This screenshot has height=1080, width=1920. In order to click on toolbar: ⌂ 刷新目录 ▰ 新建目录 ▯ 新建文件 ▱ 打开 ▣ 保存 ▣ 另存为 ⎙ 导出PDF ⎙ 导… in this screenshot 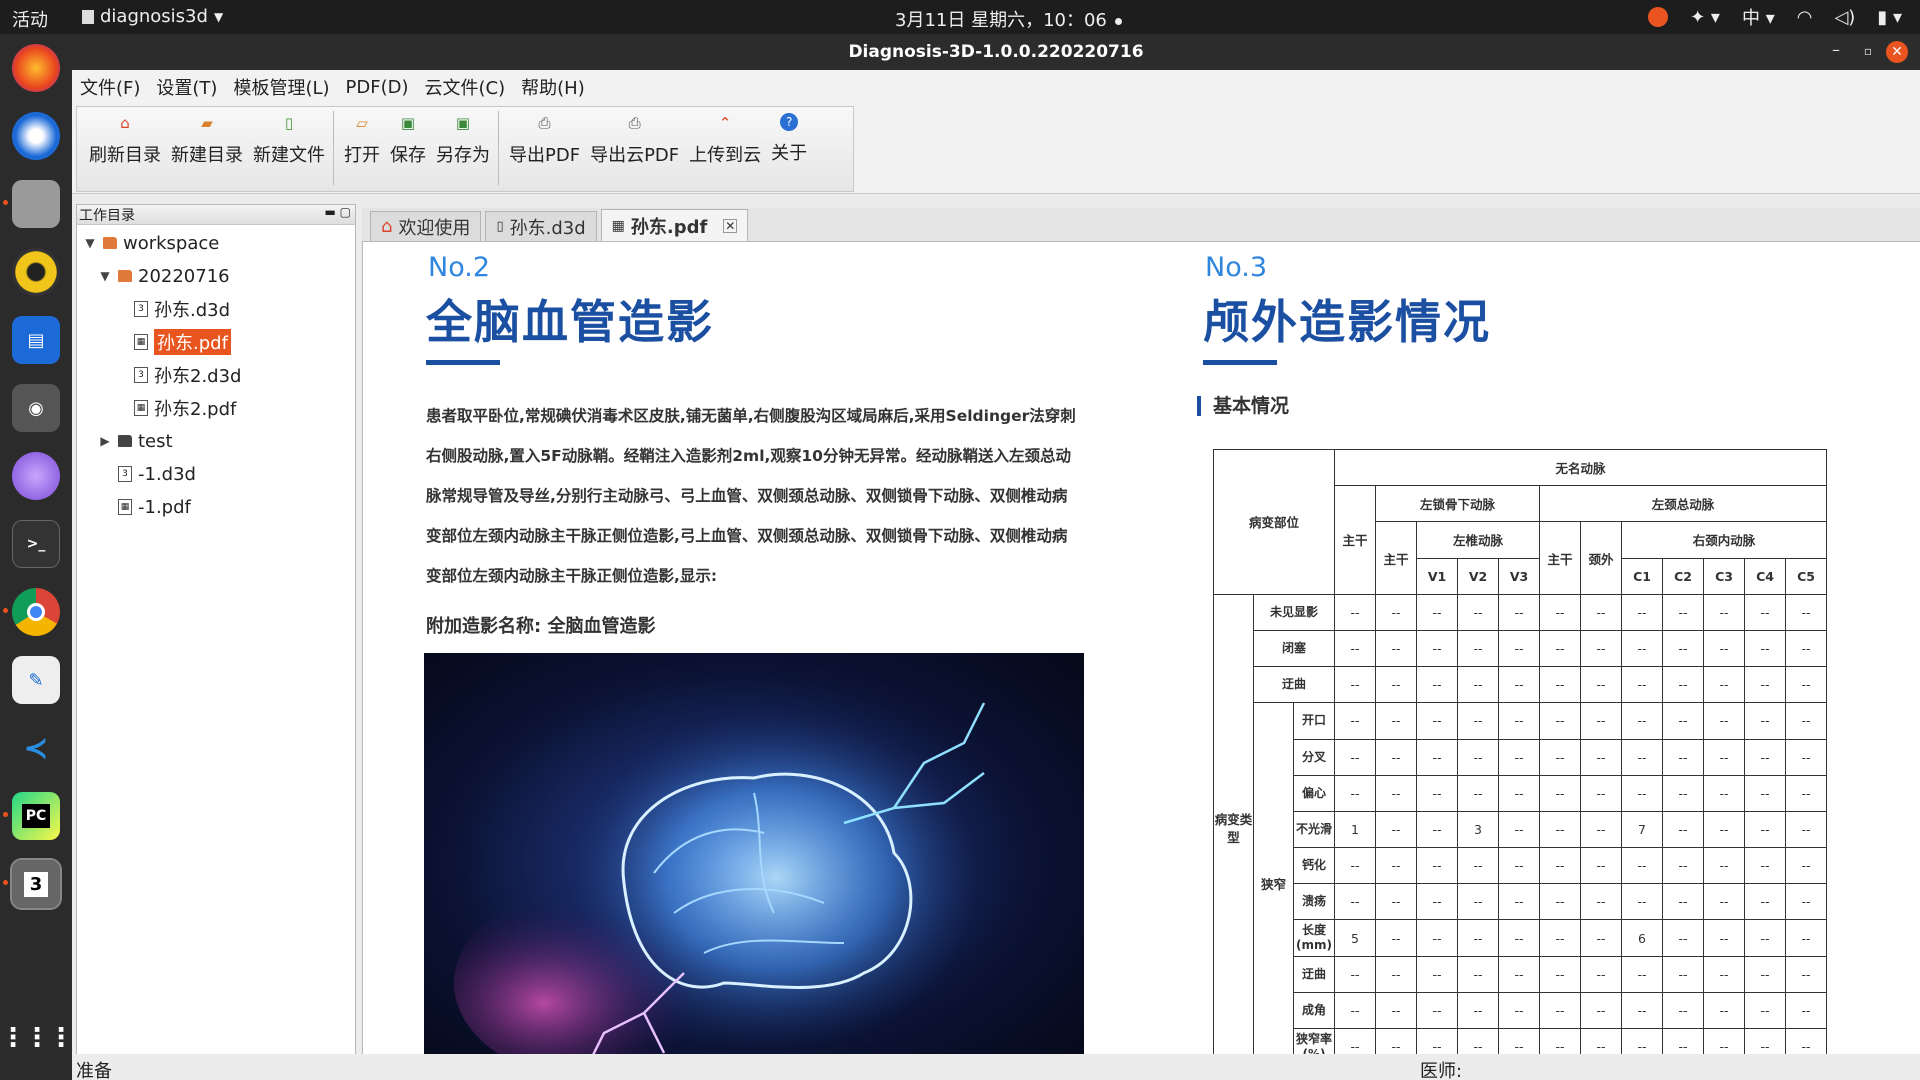, I will do `click(996, 149)`.